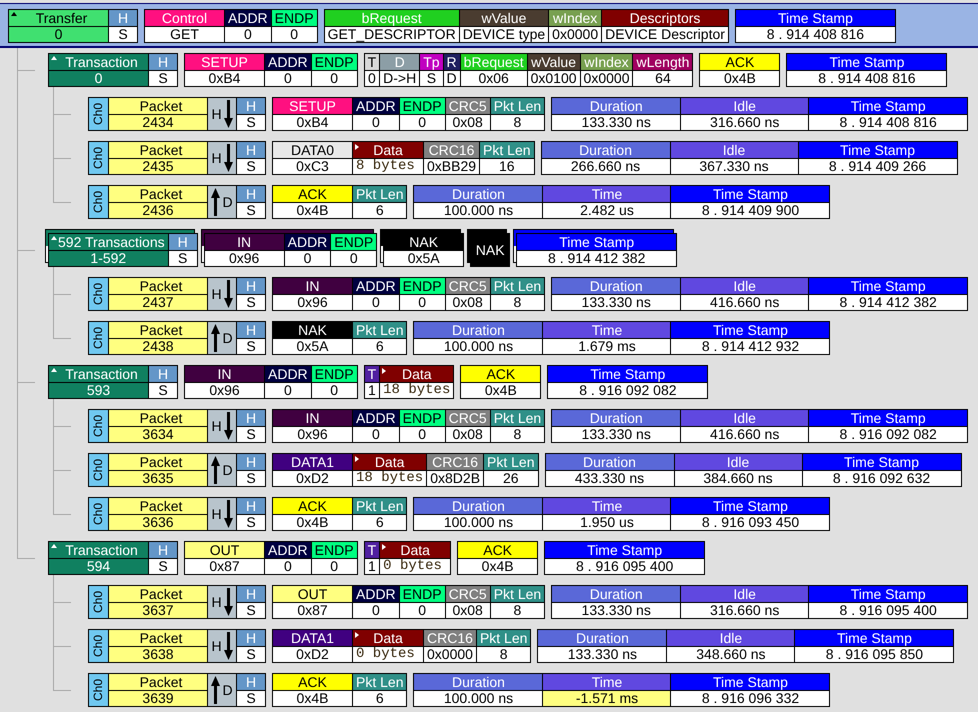  I want to click on field-label: IN, so click(224, 374).